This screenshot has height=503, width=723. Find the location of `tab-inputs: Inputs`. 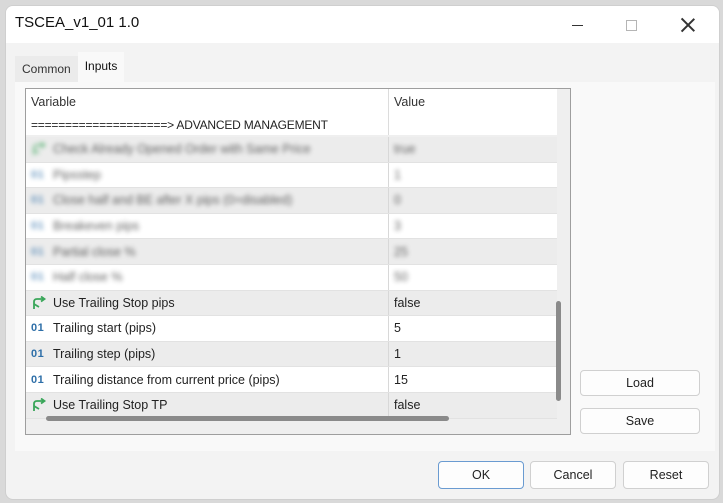

tab-inputs: Inputs is located at coordinates (101, 67).